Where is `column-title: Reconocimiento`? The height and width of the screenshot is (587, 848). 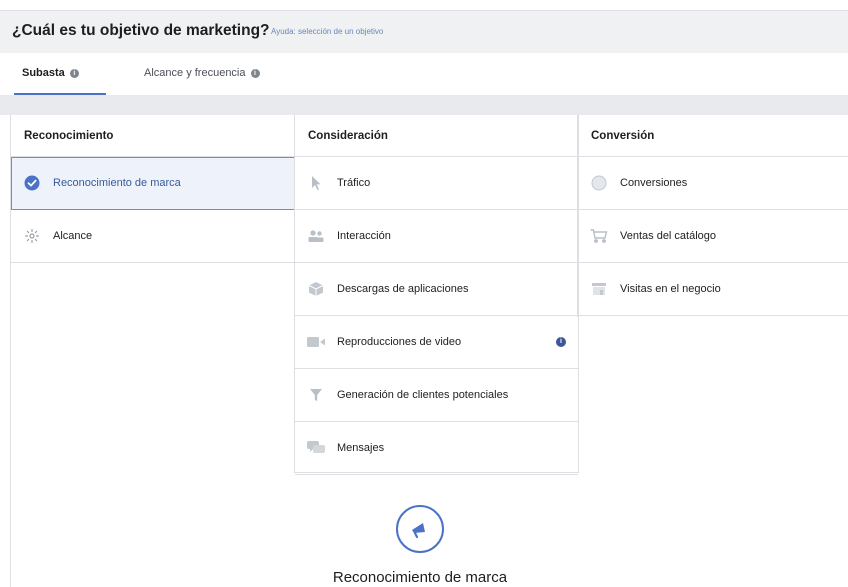 column-title: Reconocimiento is located at coordinates (153, 136).